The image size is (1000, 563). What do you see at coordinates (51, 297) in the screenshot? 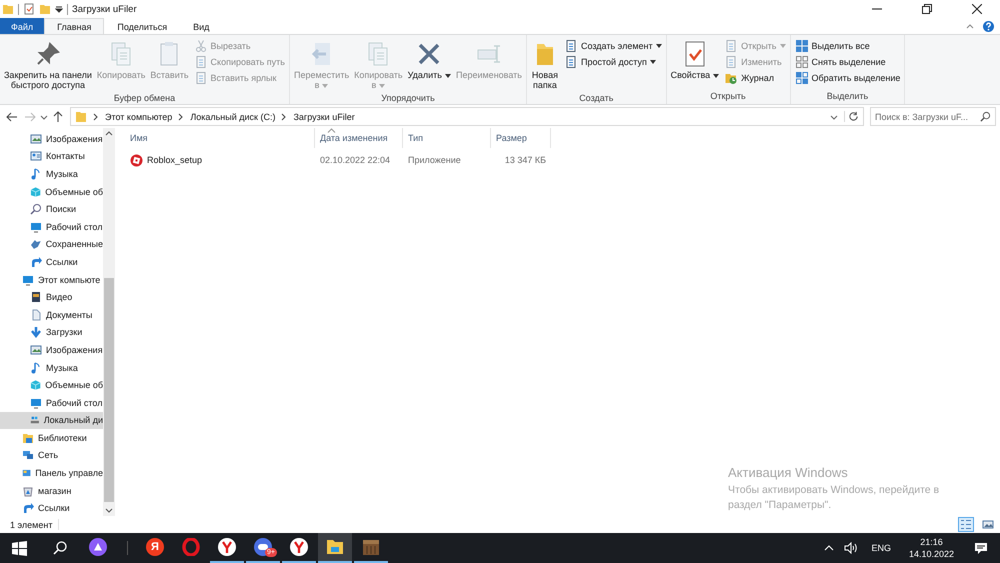
I see `navigation-item: Видео` at bounding box center [51, 297].